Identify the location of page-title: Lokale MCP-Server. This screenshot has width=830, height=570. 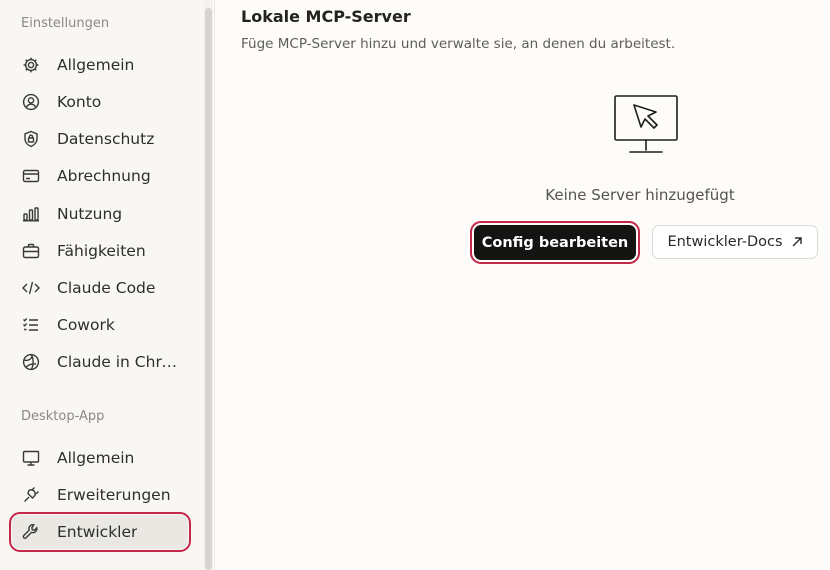
(326, 16).